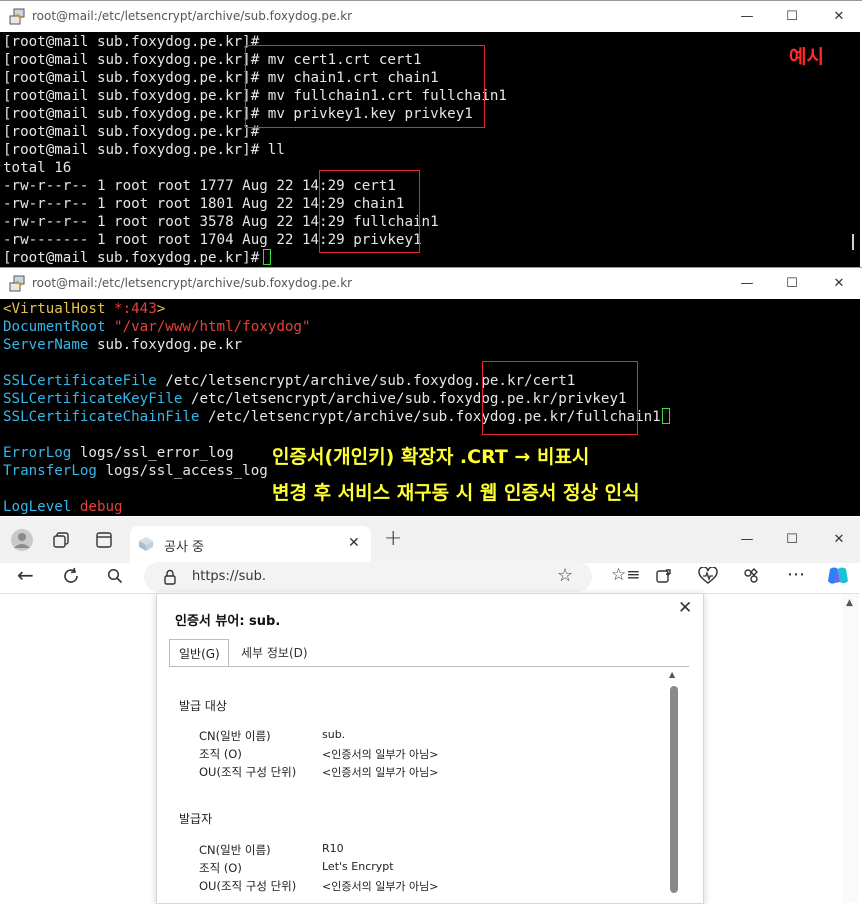 This screenshot has height=904, width=862. Describe the element at coordinates (104, 540) in the screenshot. I see `tab-actions-icon` at that location.